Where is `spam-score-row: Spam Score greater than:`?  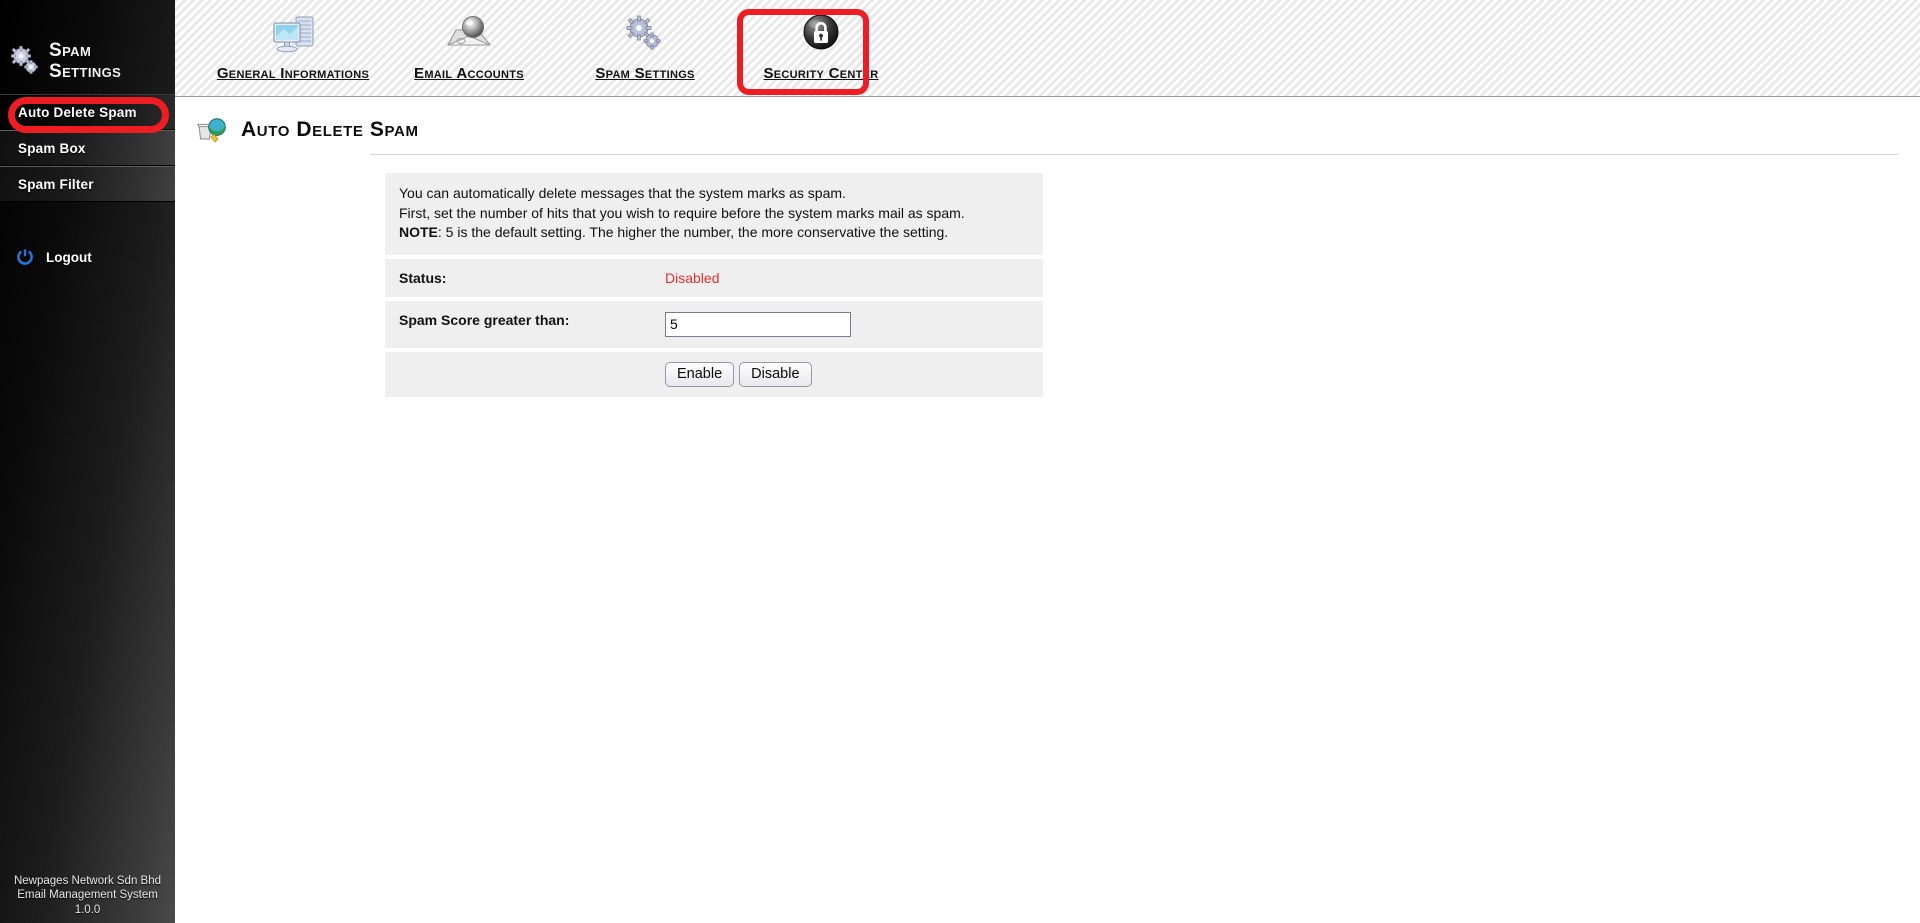 spam-score-row: Spam Score greater than: is located at coordinates (714, 324).